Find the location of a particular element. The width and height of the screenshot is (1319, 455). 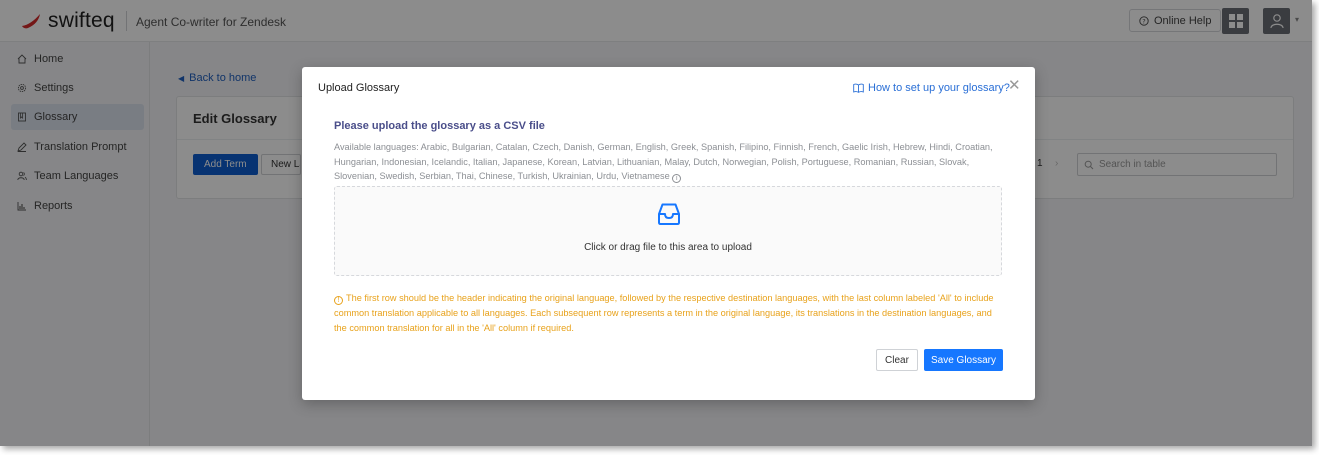

modal-title: Upload Glossary is located at coordinates (359, 88).